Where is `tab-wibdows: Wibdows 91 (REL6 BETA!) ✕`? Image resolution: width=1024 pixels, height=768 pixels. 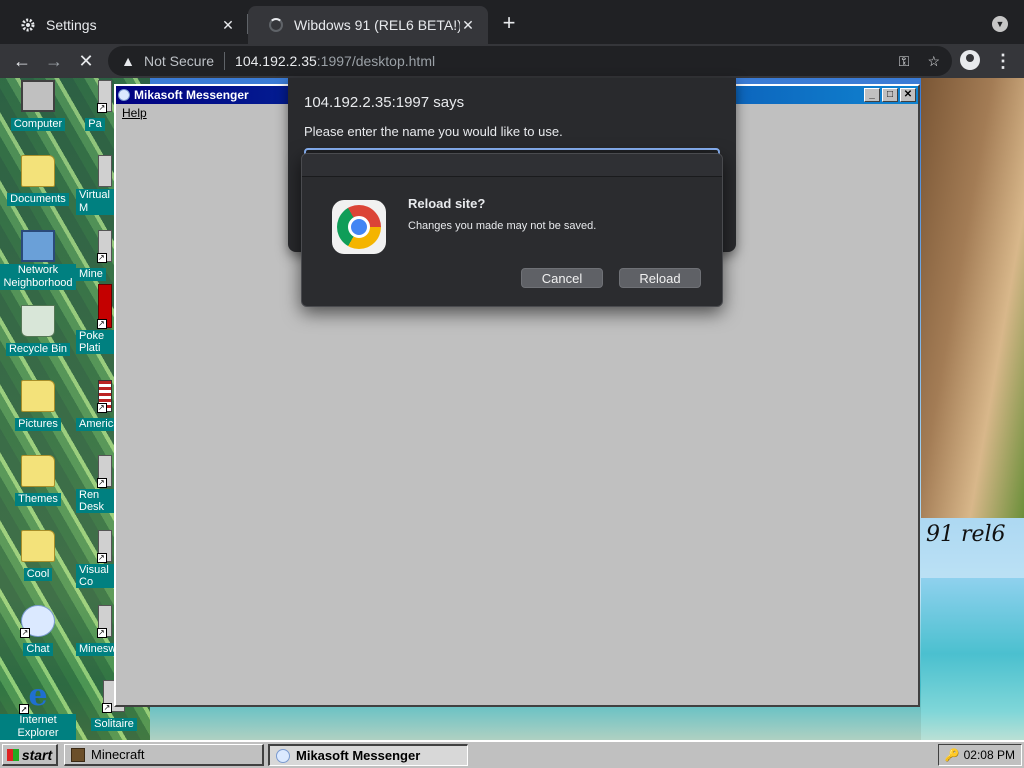 tab-wibdows: Wibdows 91 (REL6 BETA!) ✕ is located at coordinates (368, 25).